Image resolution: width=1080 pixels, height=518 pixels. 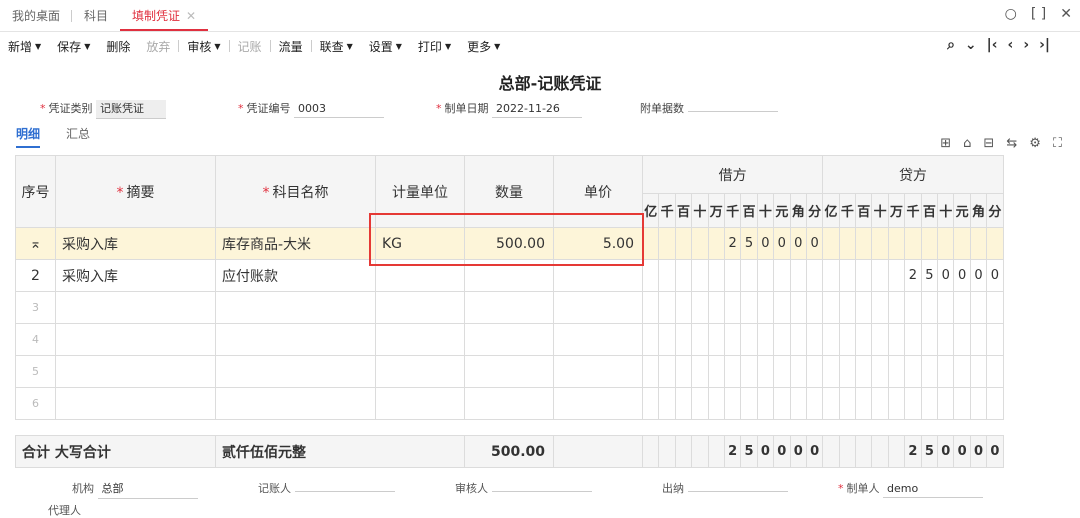 What do you see at coordinates (96, 16) in the screenshot?
I see `tab-subject: 科目` at bounding box center [96, 16].